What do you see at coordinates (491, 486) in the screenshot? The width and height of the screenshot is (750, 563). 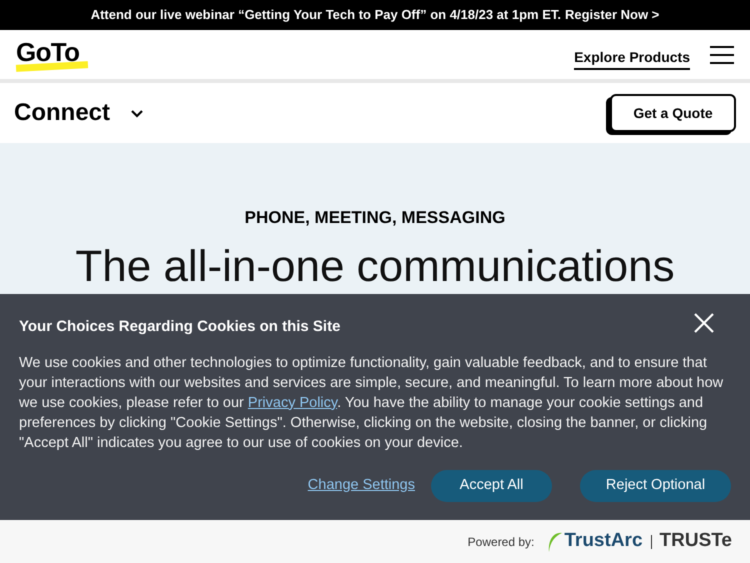 I see `accept-all-button: Accept All` at bounding box center [491, 486].